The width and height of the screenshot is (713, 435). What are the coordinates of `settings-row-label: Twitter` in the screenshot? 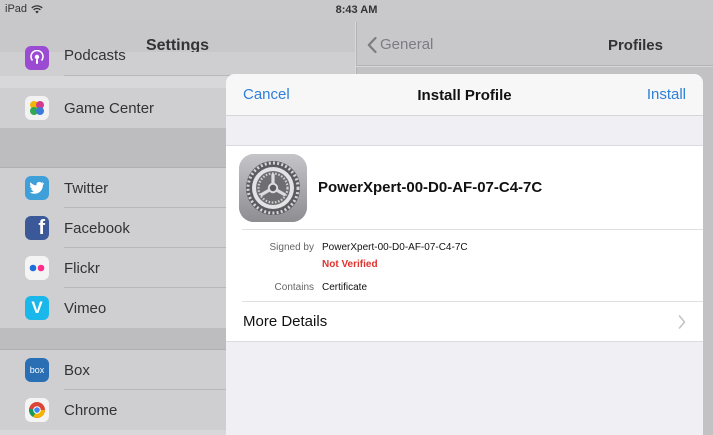 It's located at (86, 188).